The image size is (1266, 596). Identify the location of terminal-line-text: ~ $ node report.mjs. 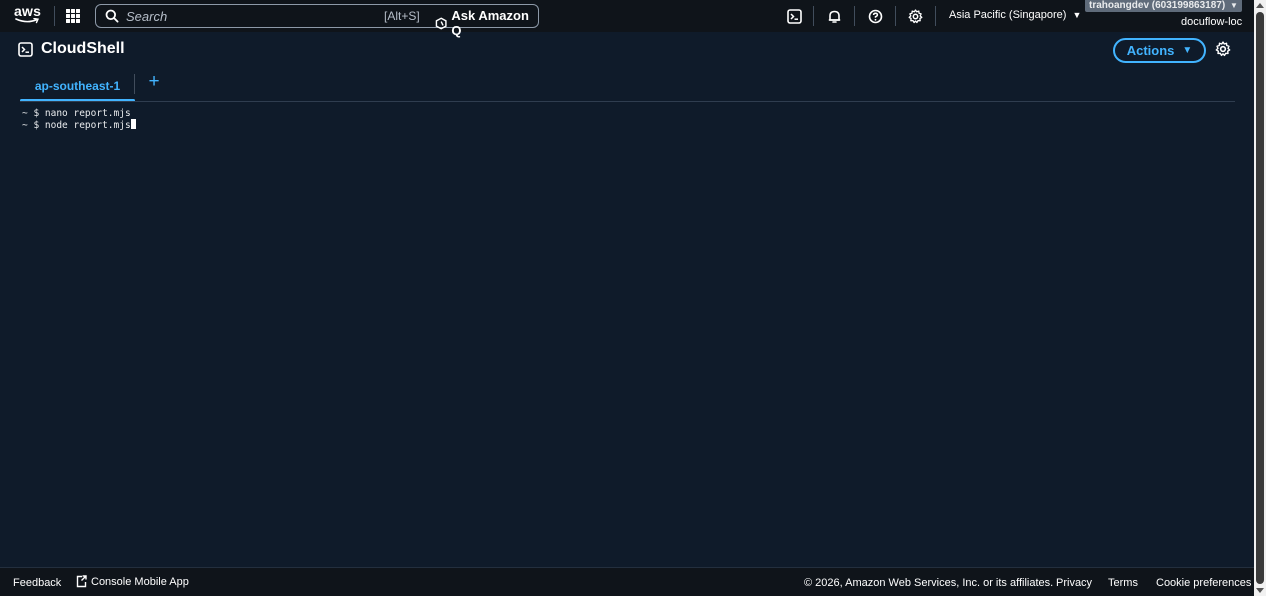
(76, 125).